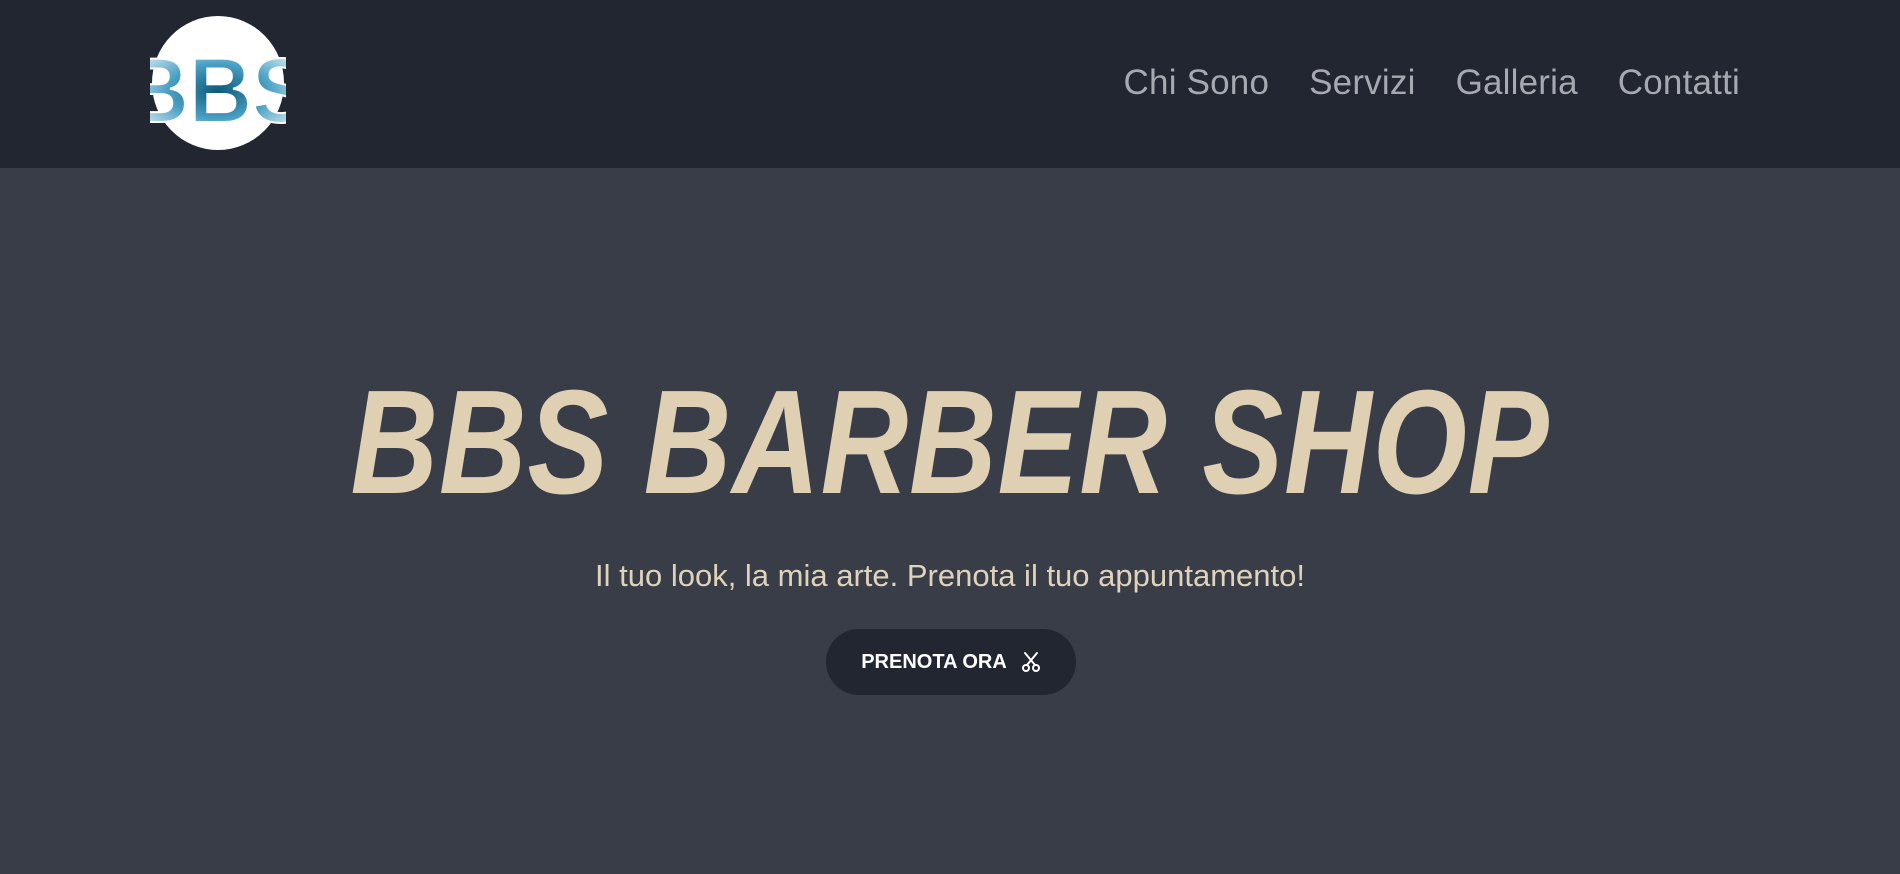  Describe the element at coordinates (1031, 662) in the screenshot. I see `scissors-icon` at that location.